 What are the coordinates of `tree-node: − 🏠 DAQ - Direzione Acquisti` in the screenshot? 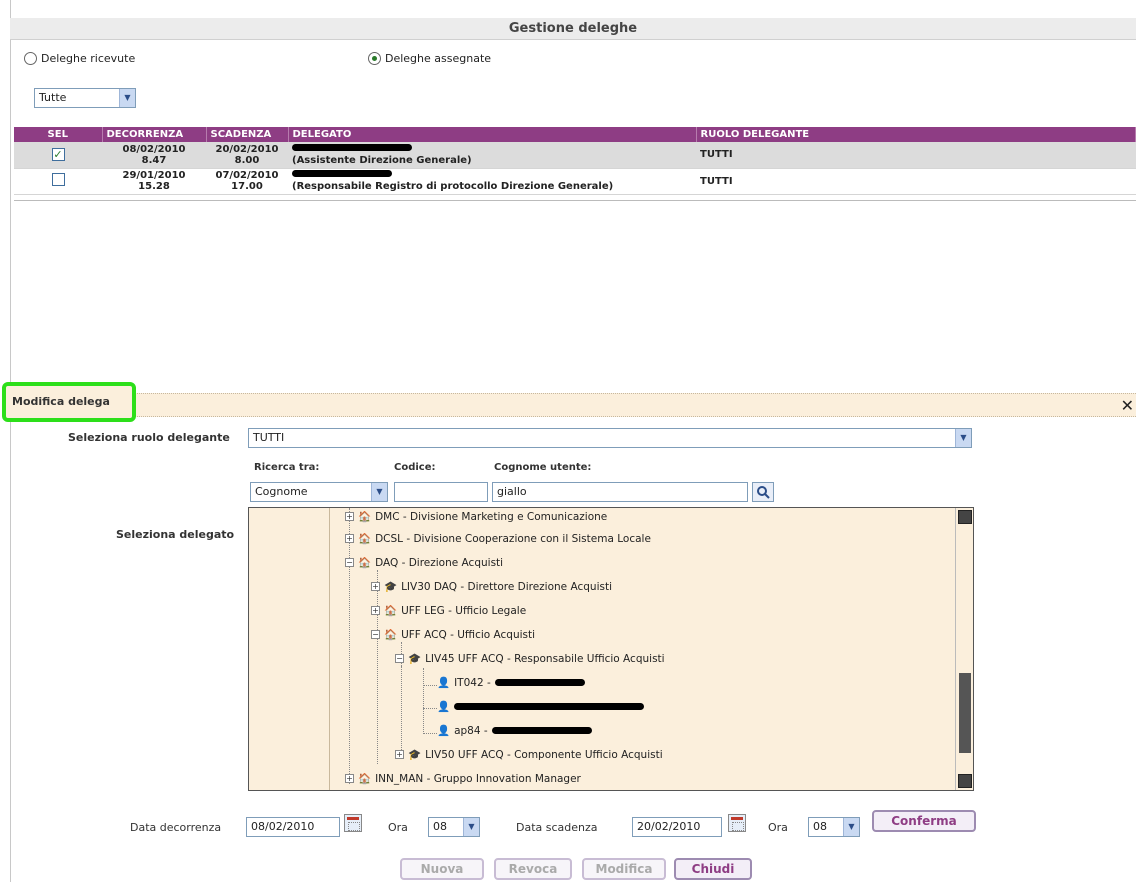 It's located at (424, 562).